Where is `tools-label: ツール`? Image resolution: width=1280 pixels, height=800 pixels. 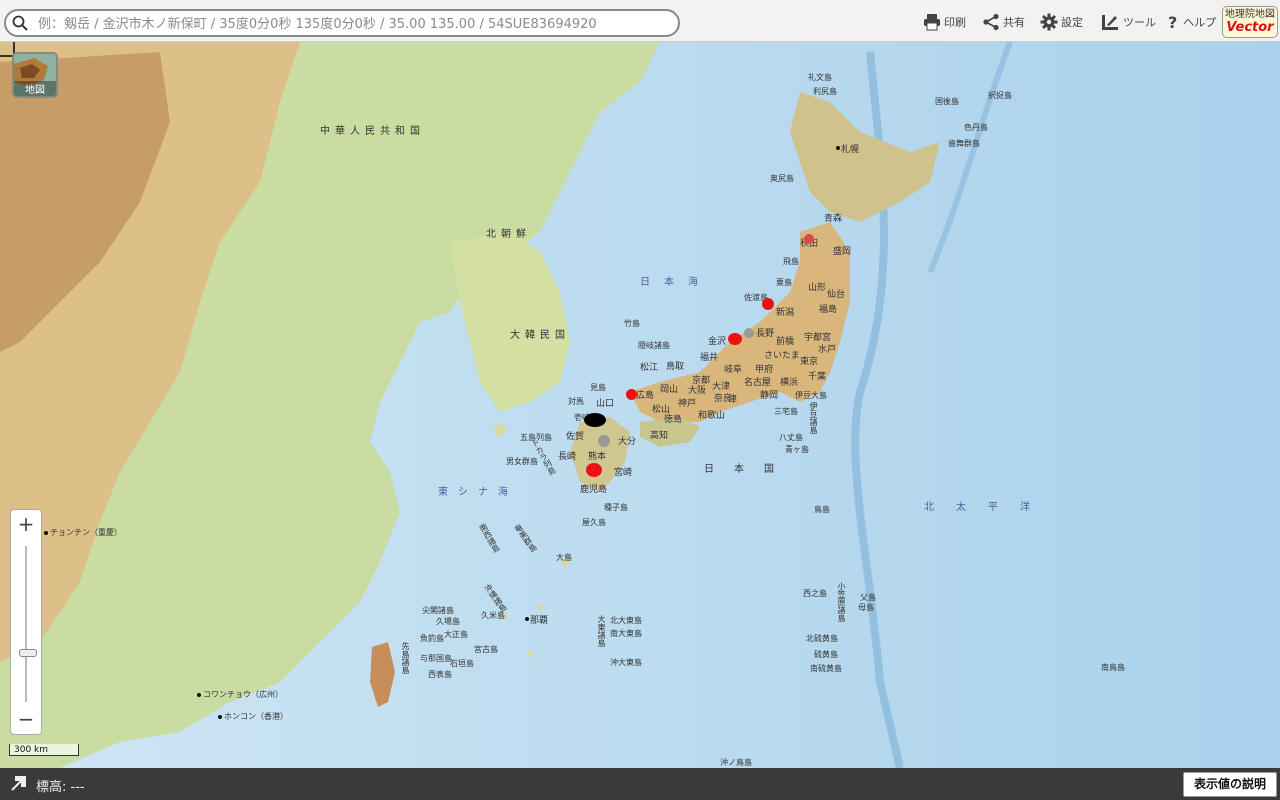 tools-label: ツール is located at coordinates (1139, 22).